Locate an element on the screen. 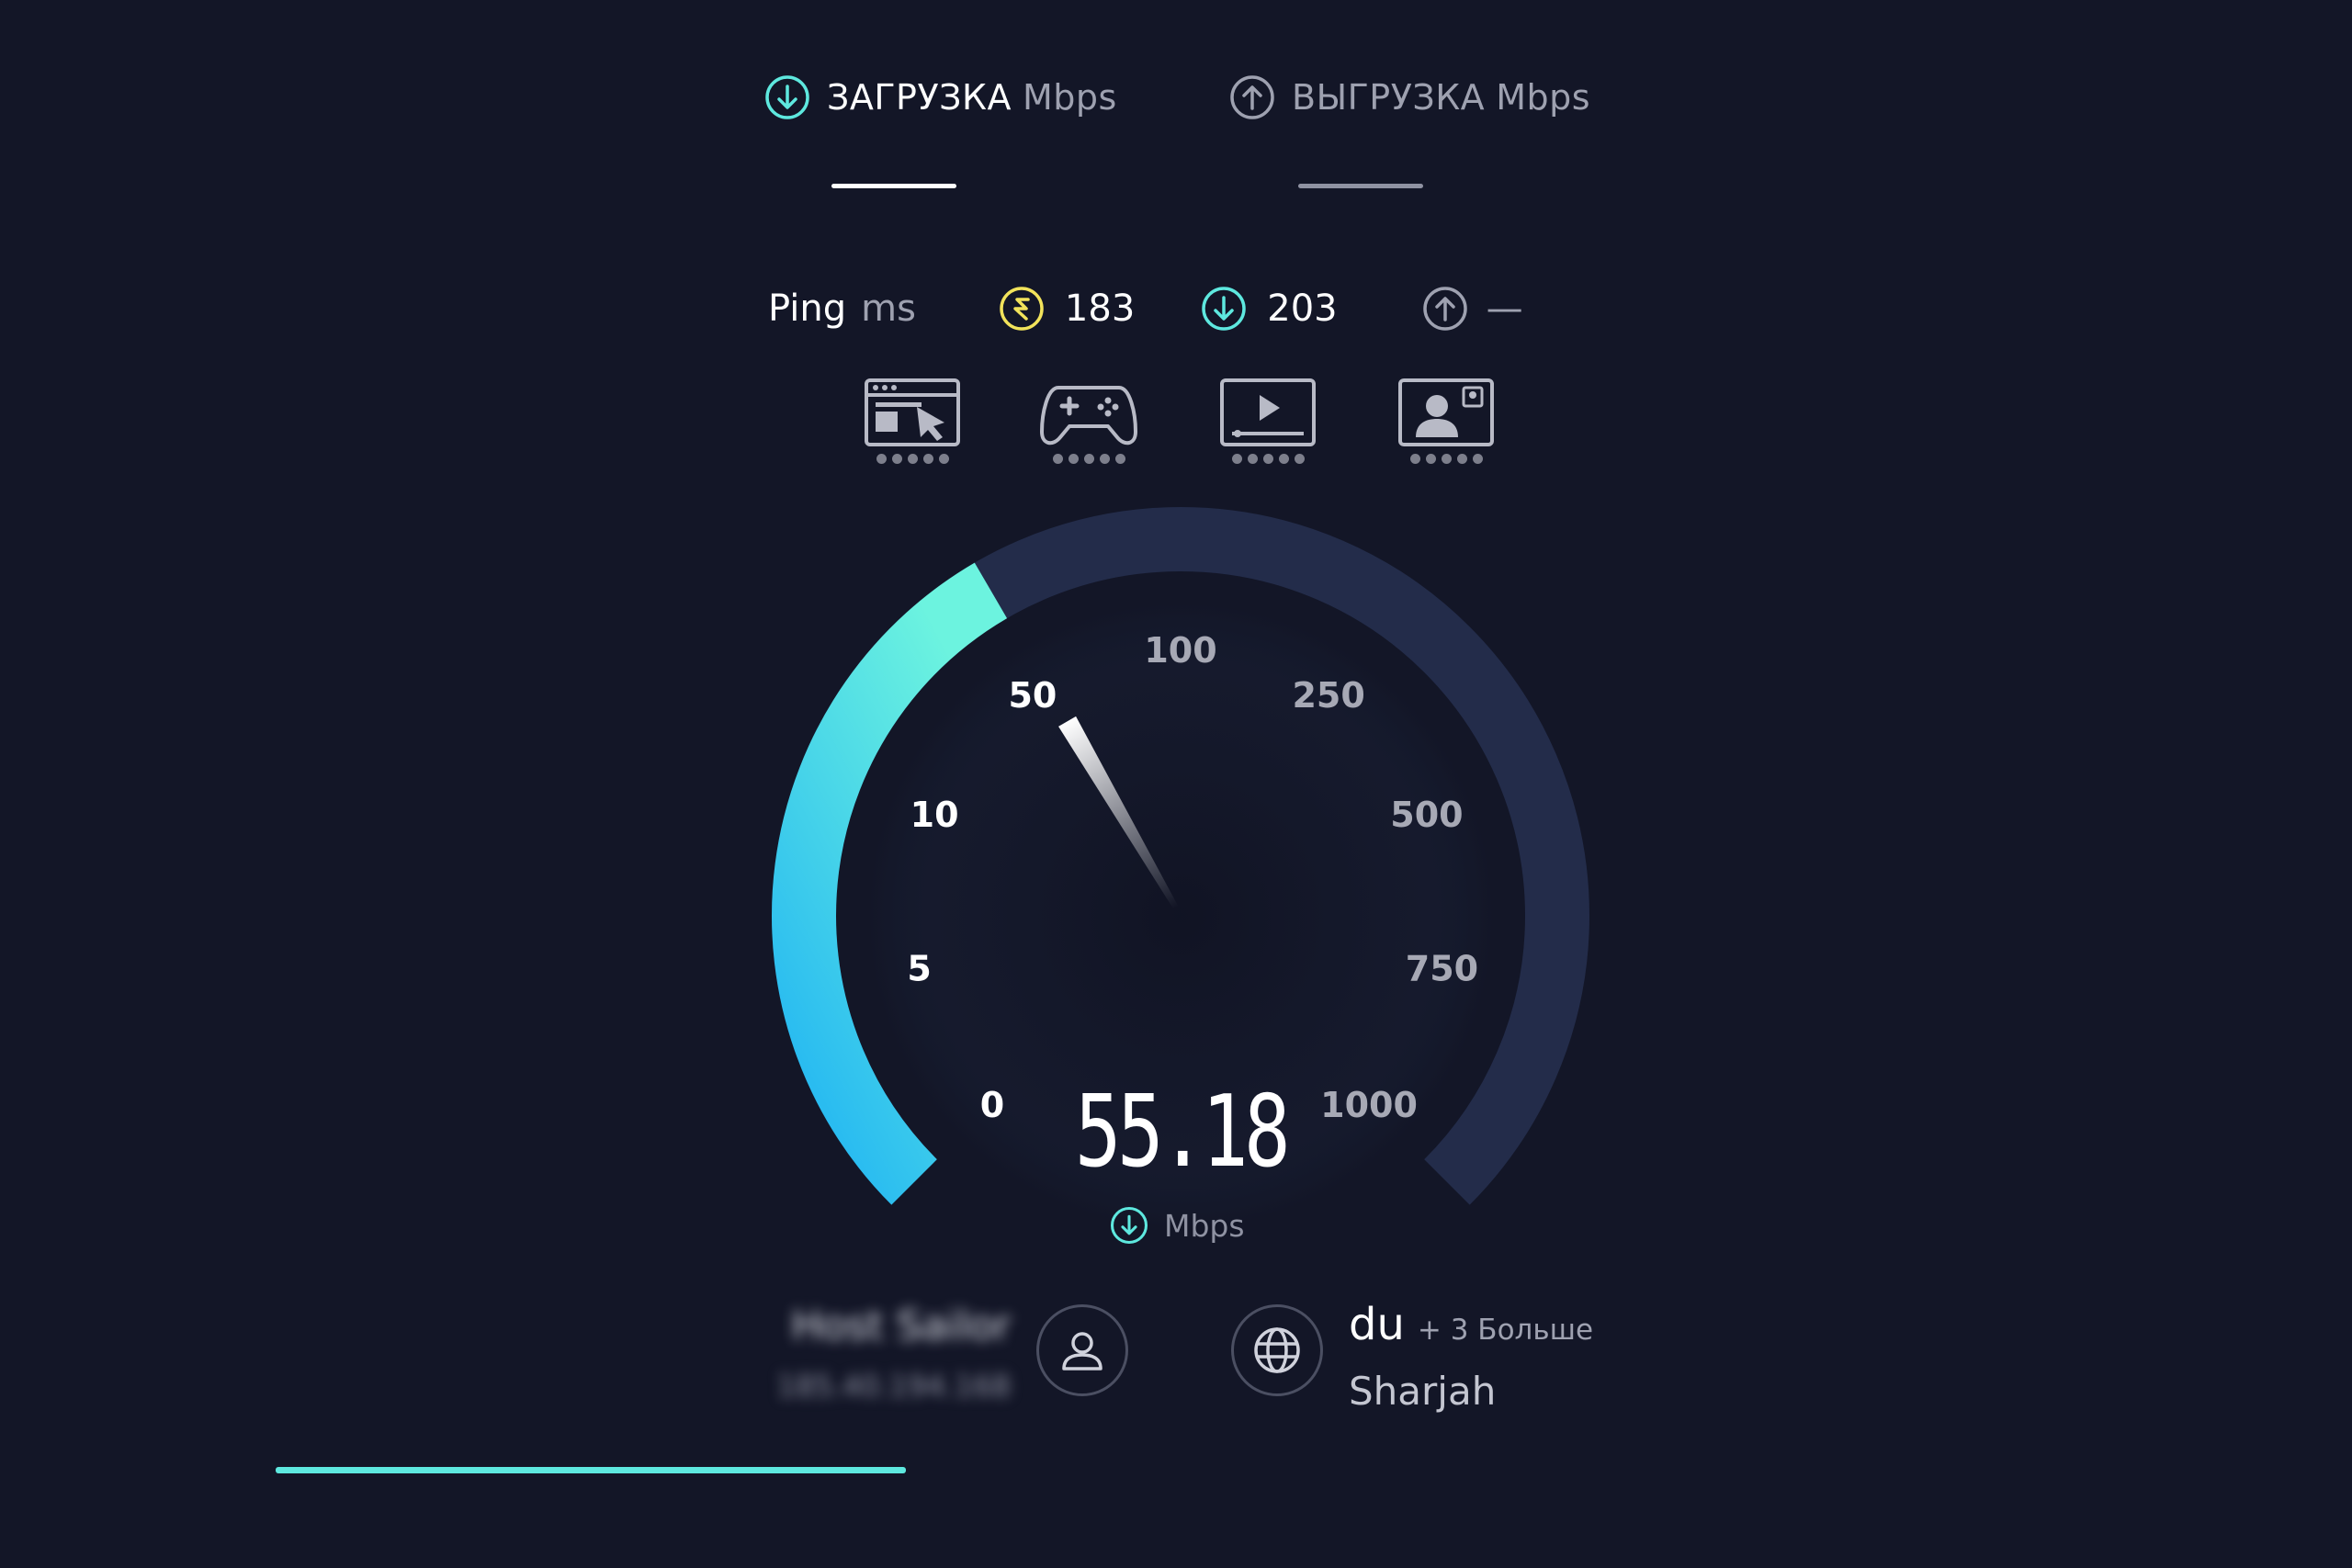 The image size is (2352, 1568). change-isp-button is located at coordinates (1277, 1350).